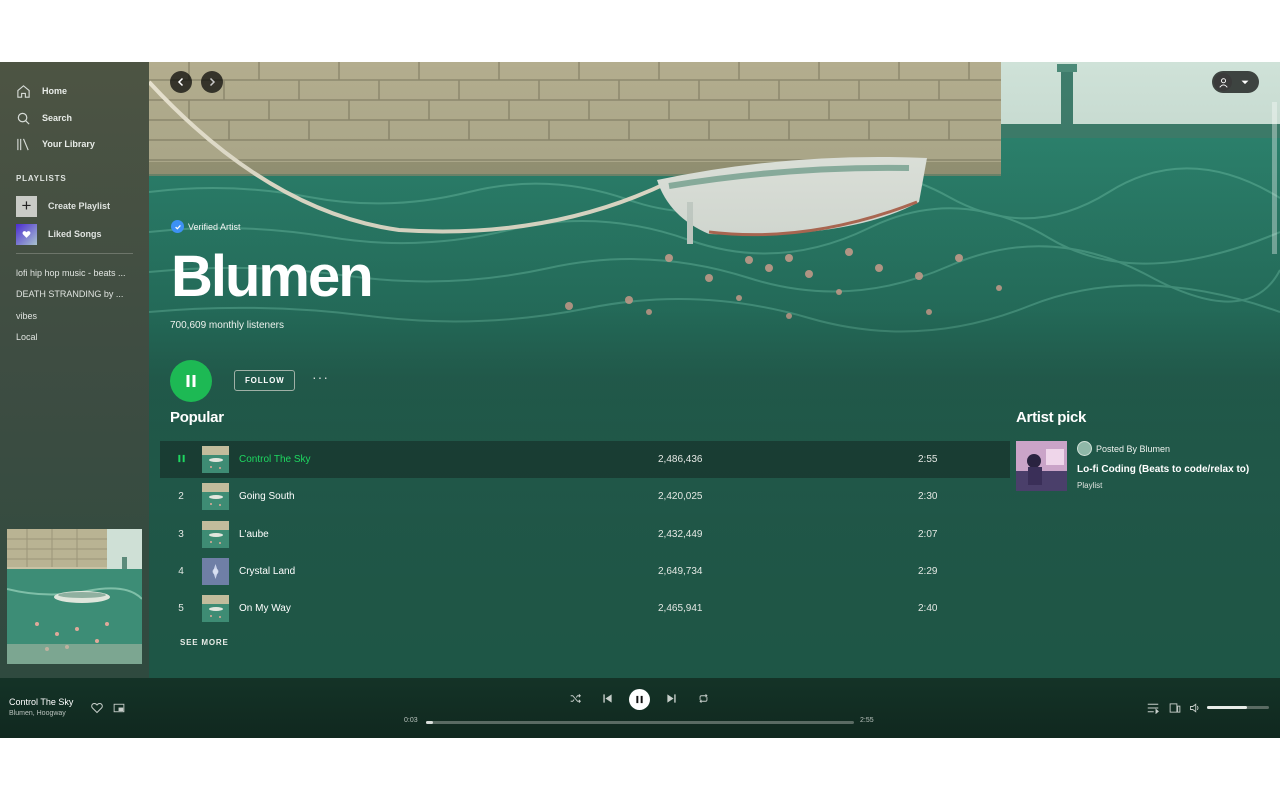 The height and width of the screenshot is (800, 1280). Describe the element at coordinates (197, 417) in the screenshot. I see `popular-heading: Popular` at that location.